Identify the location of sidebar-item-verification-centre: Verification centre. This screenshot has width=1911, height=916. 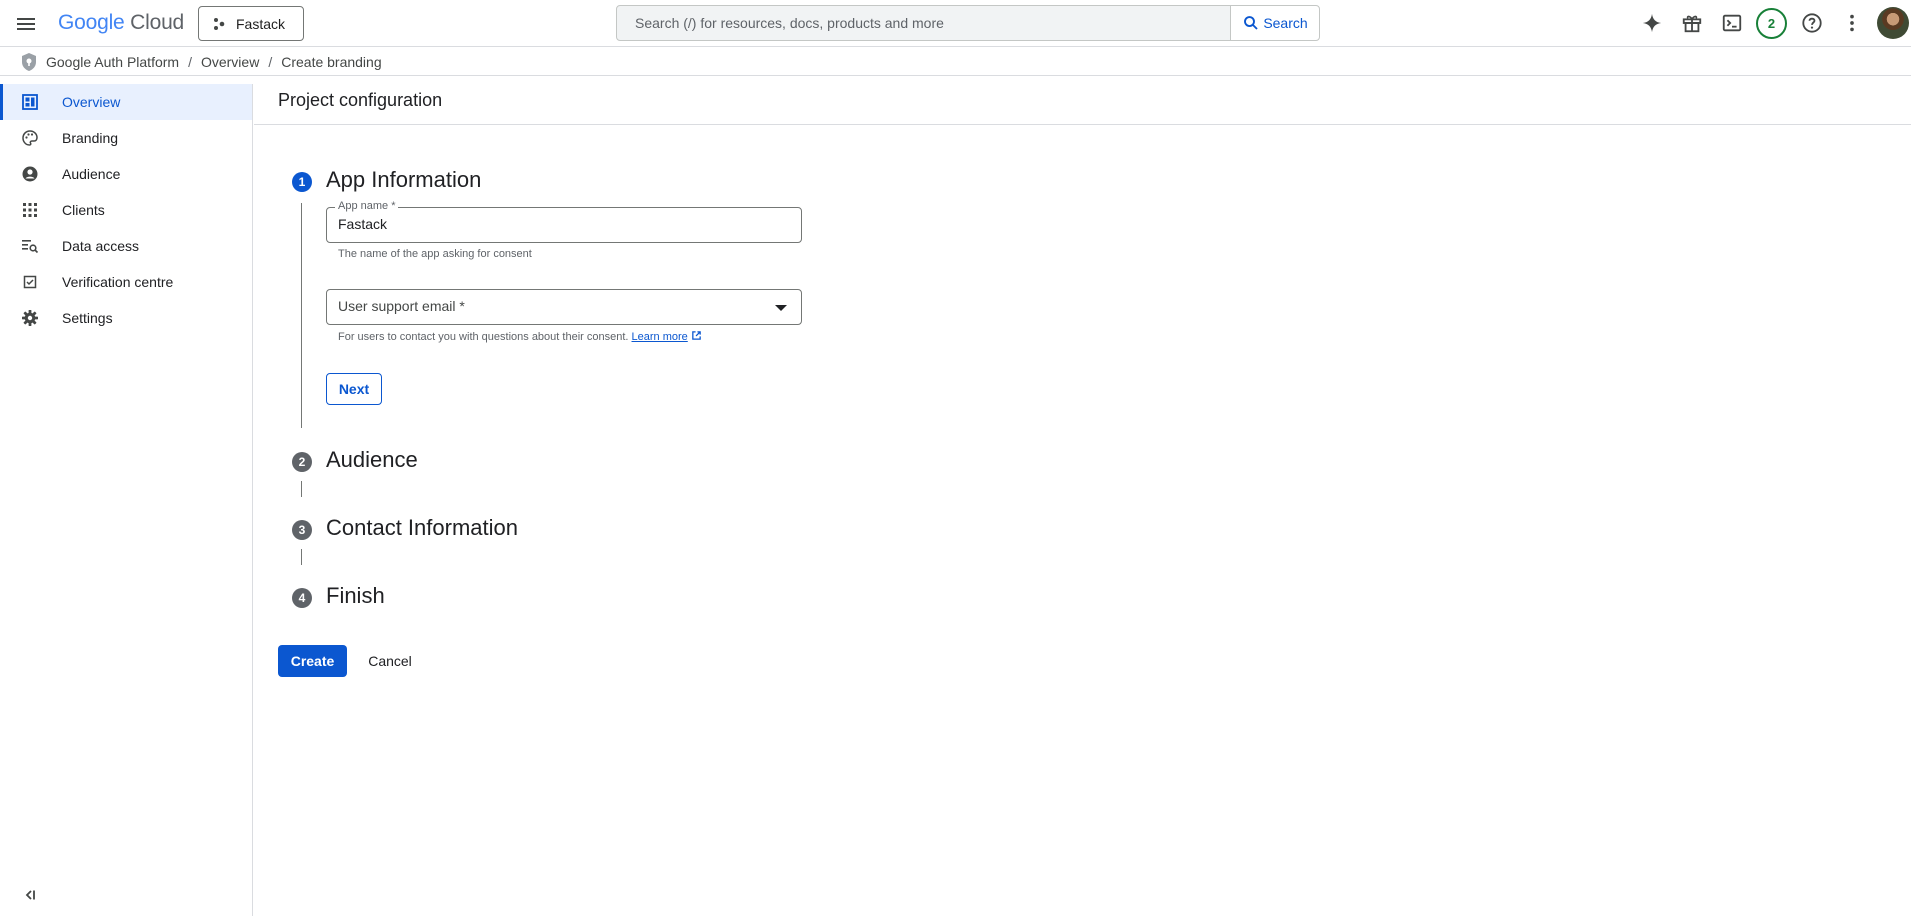
(126, 282).